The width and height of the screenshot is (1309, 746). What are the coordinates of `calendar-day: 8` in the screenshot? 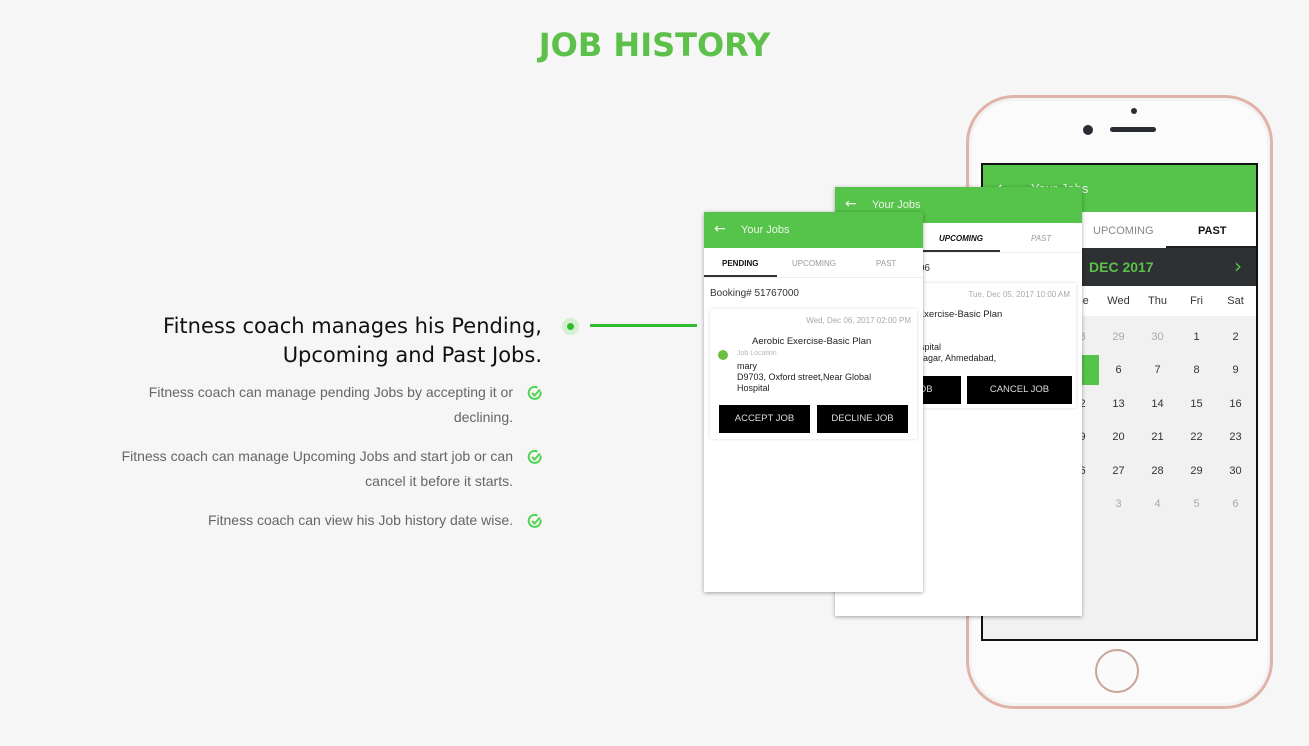 It's located at (1196, 370).